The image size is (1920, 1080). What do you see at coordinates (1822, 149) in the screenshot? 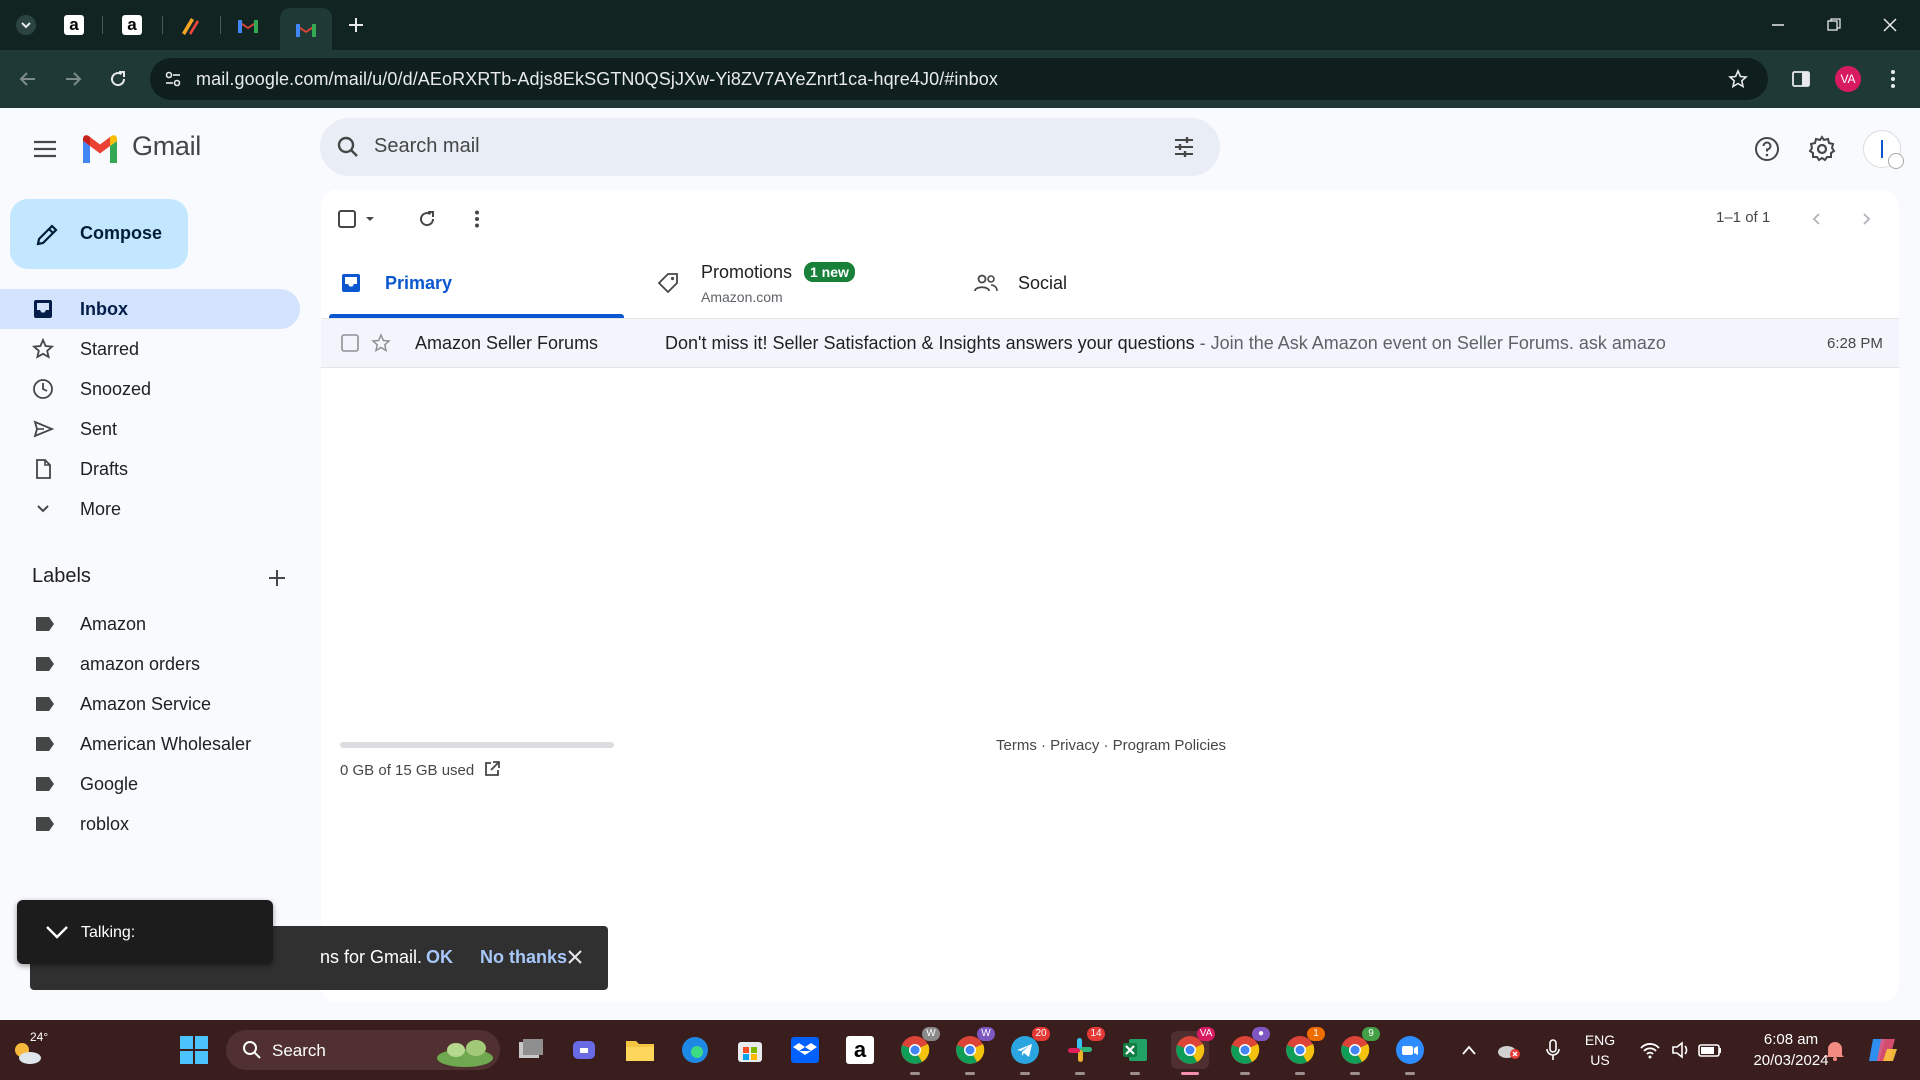
I see `settings-button` at bounding box center [1822, 149].